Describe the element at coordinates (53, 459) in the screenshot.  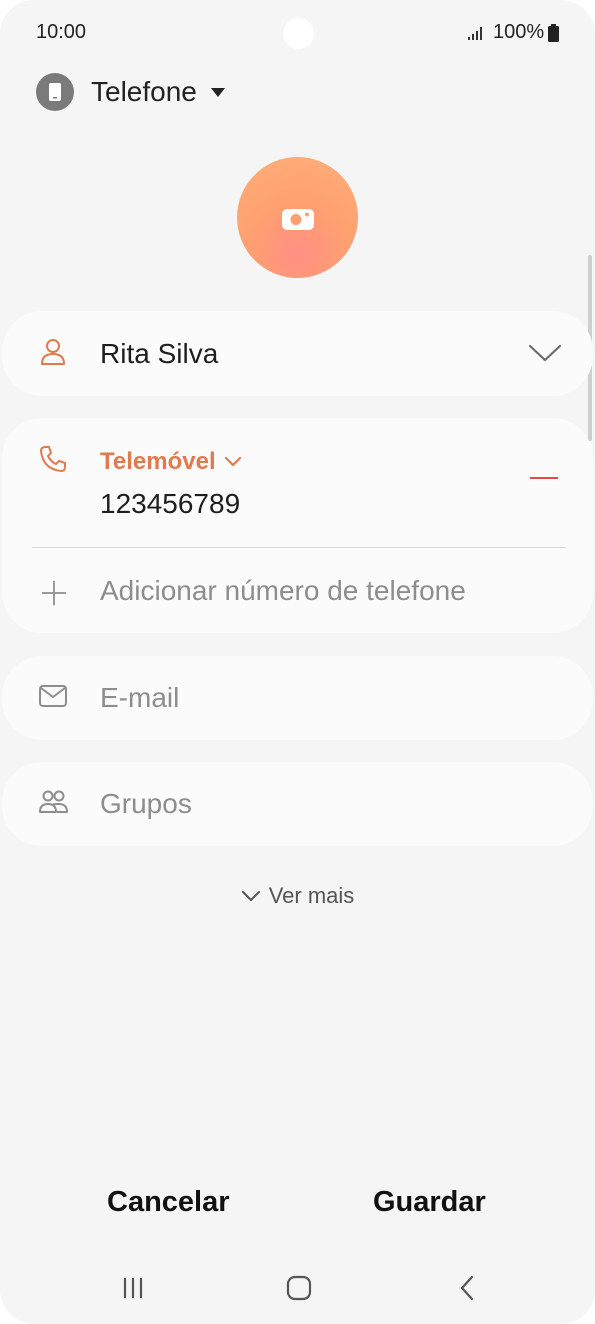
I see `phone-icon` at that location.